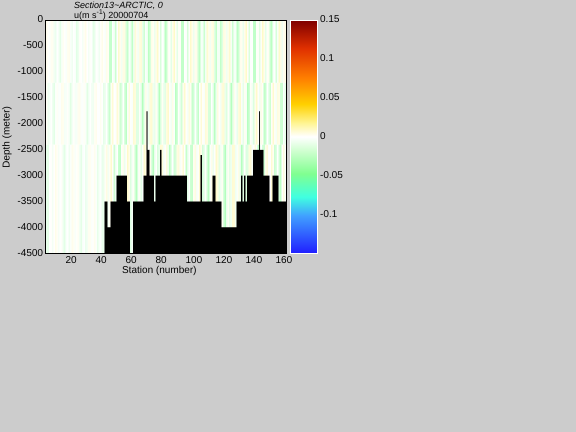 The image size is (576, 432). What do you see at coordinates (131, 261) in the screenshot?
I see `x-tick-label: 60` at bounding box center [131, 261].